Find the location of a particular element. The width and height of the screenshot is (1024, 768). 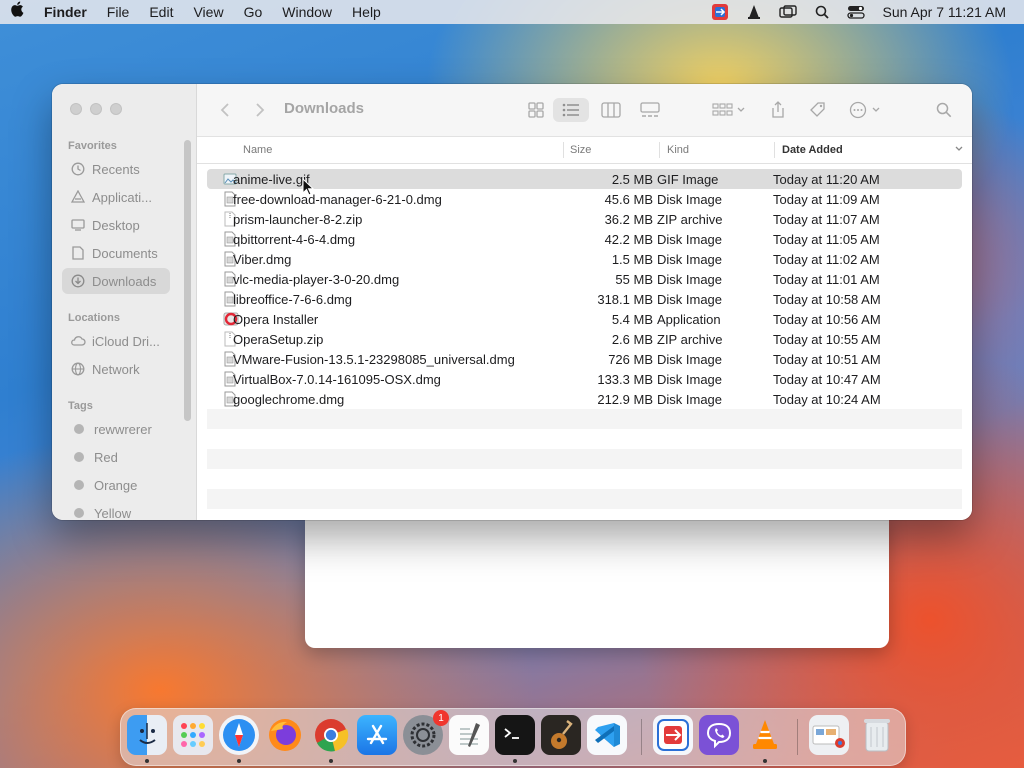

vlc-icon is located at coordinates (765, 735).